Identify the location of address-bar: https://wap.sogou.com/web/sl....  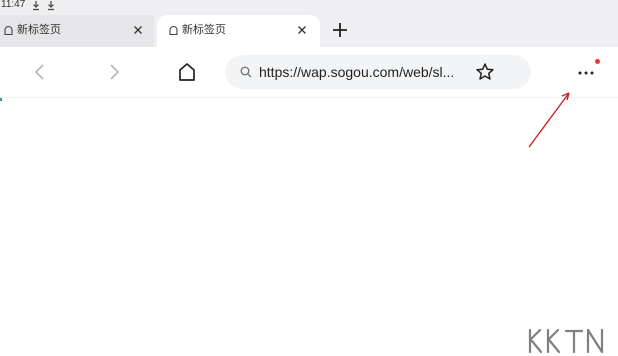
(378, 72).